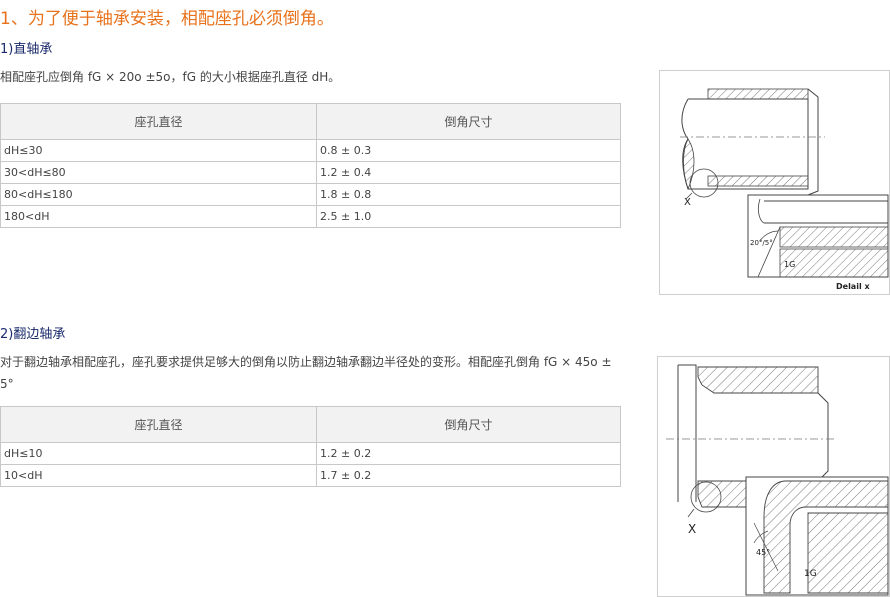 This screenshot has width=890, height=597. What do you see at coordinates (468, 194) in the screenshot?
I see `table-cell: 1.8 ± 0.8` at bounding box center [468, 194].